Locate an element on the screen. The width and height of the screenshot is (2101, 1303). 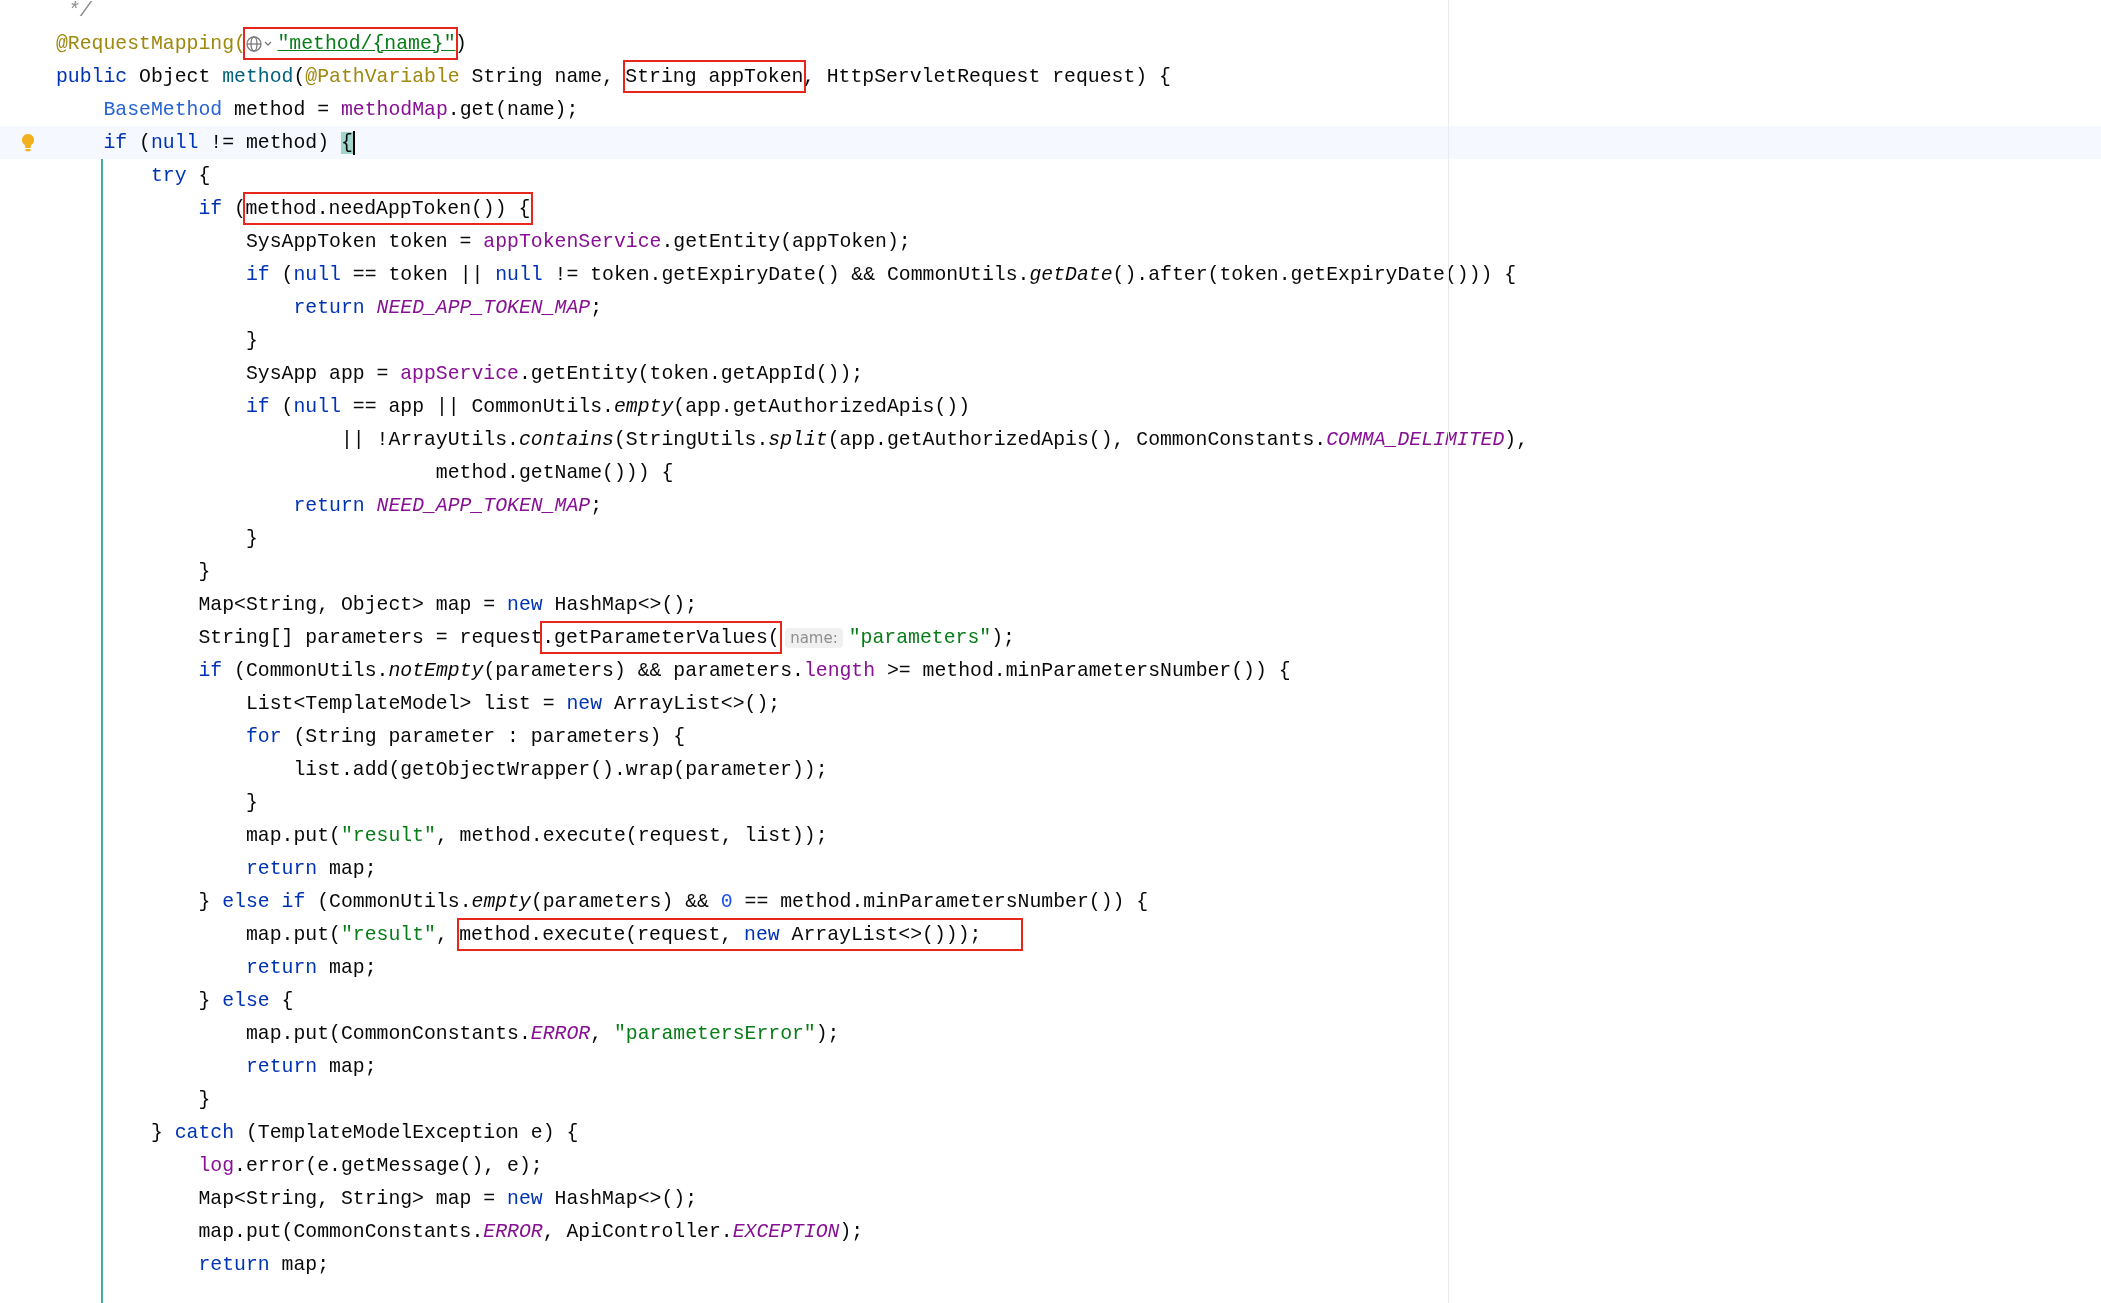
code-text: ) is located at coordinates (461, 43).